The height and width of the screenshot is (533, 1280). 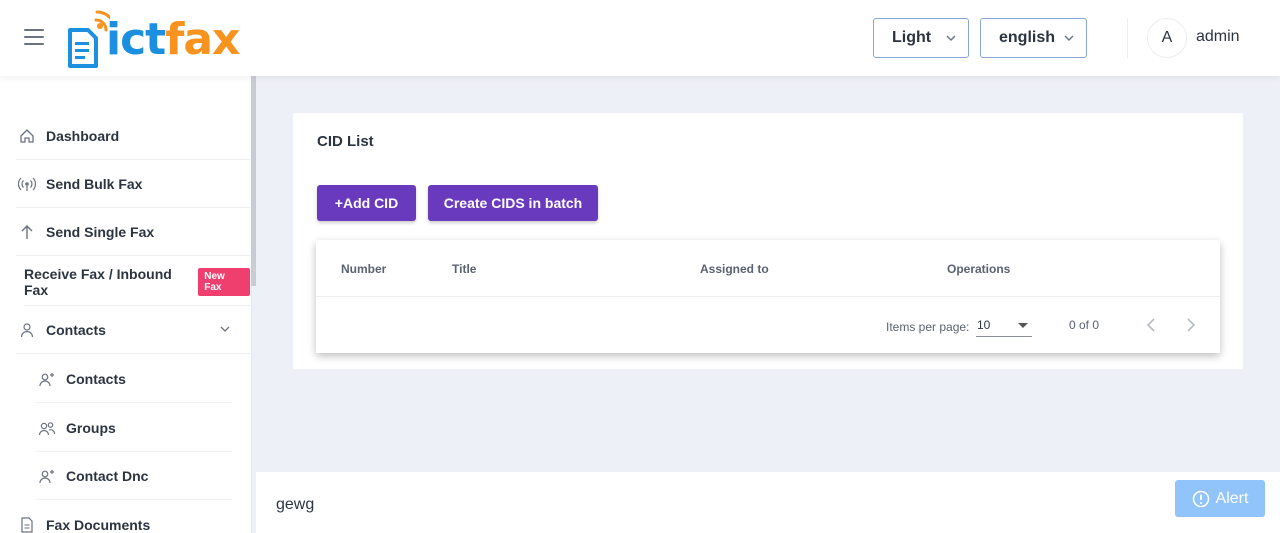 What do you see at coordinates (1127, 38) in the screenshot?
I see `header-divider` at bounding box center [1127, 38].